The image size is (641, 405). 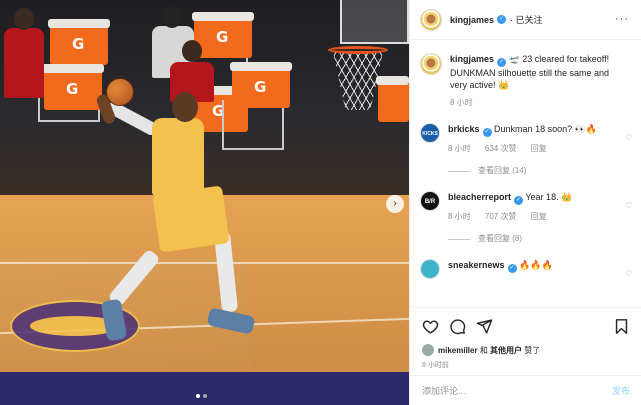 I want to click on basketball, so click(x=120, y=92).